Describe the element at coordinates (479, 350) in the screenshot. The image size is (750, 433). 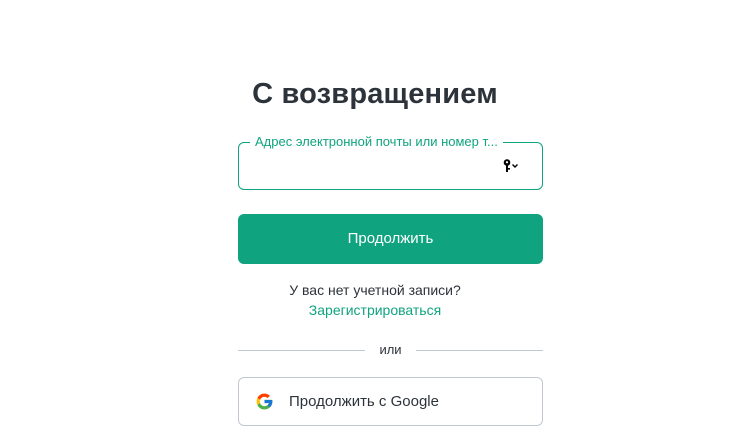
I see `divider-right` at that location.